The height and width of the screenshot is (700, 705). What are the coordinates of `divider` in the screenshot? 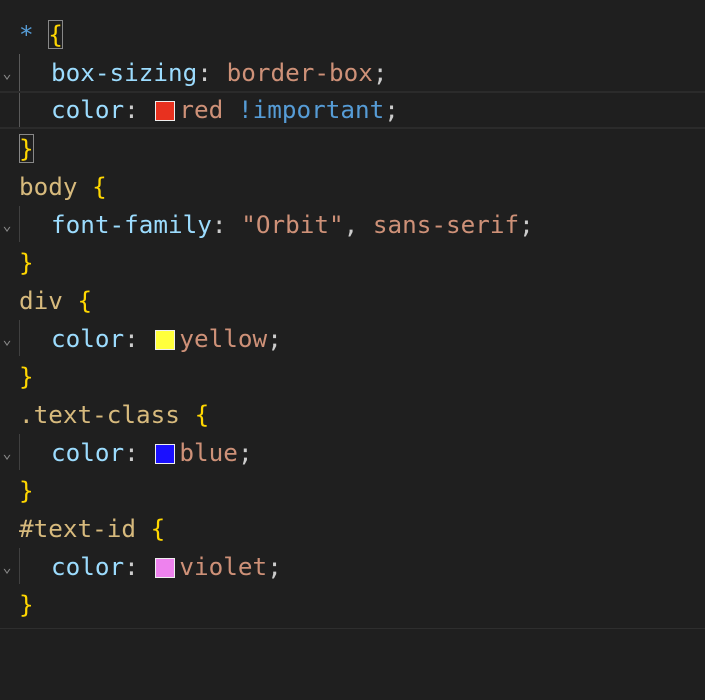 It's located at (352, 628).